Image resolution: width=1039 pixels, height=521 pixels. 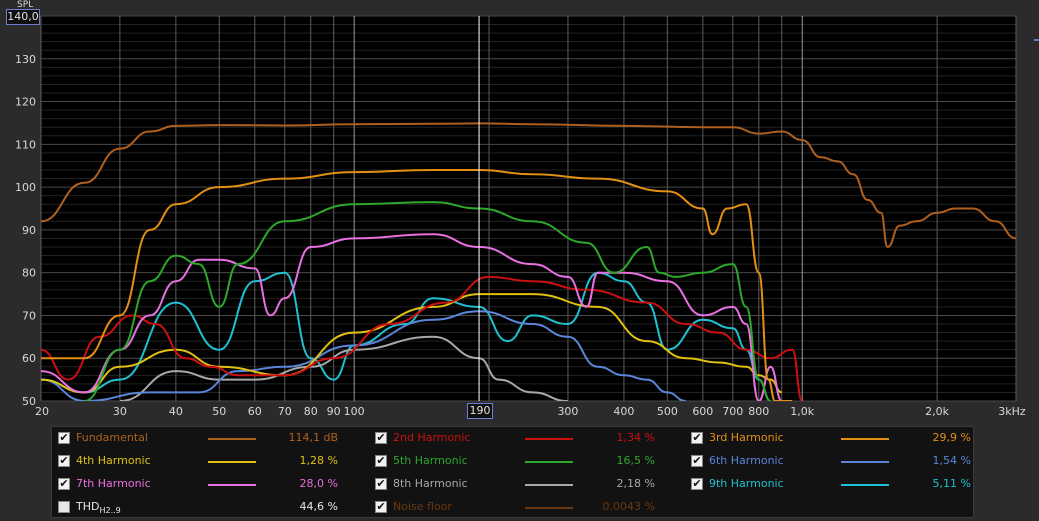 What do you see at coordinates (29, 315) in the screenshot?
I see `y-tick-label: 70` at bounding box center [29, 315].